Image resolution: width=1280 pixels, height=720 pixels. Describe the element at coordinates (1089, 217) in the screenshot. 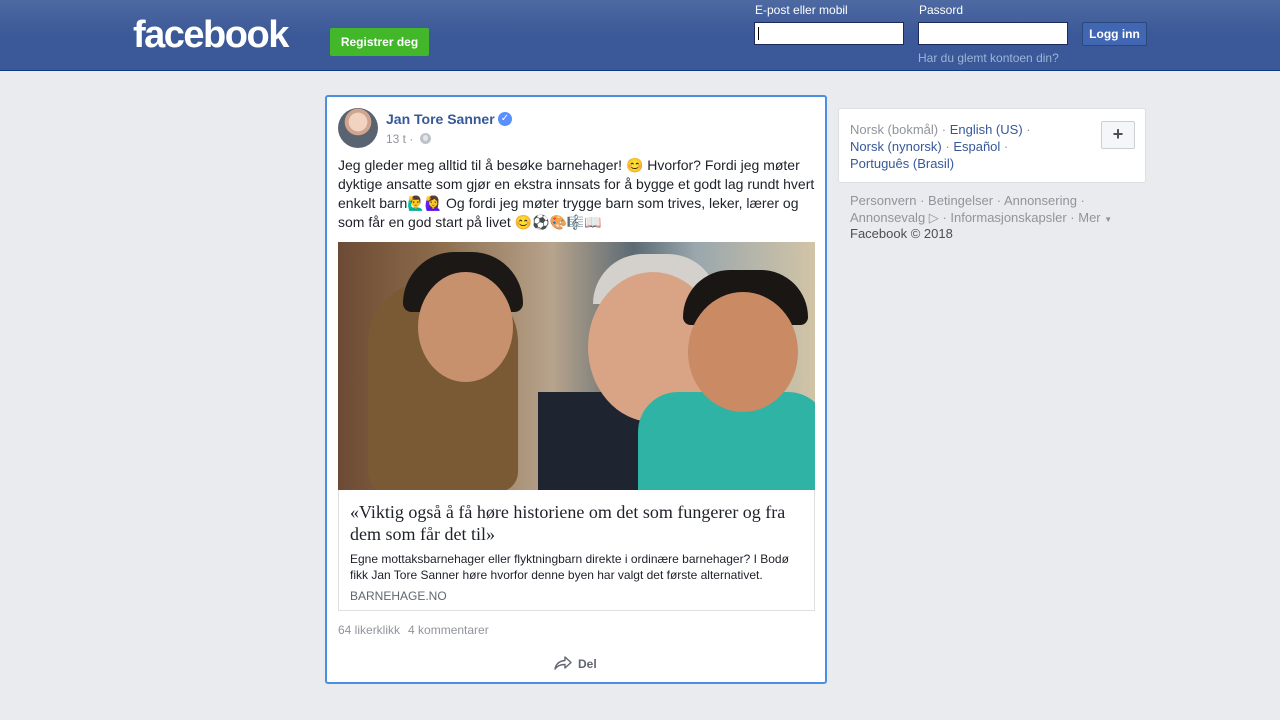

I see `footer-link-more: Mer` at that location.